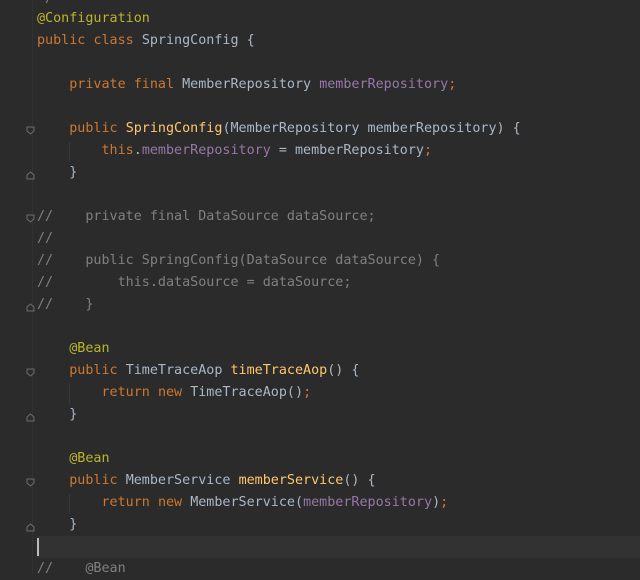 The width and height of the screenshot is (640, 580). What do you see at coordinates (347, 150) in the screenshot?
I see `assignment: = memberRepository` at bounding box center [347, 150].